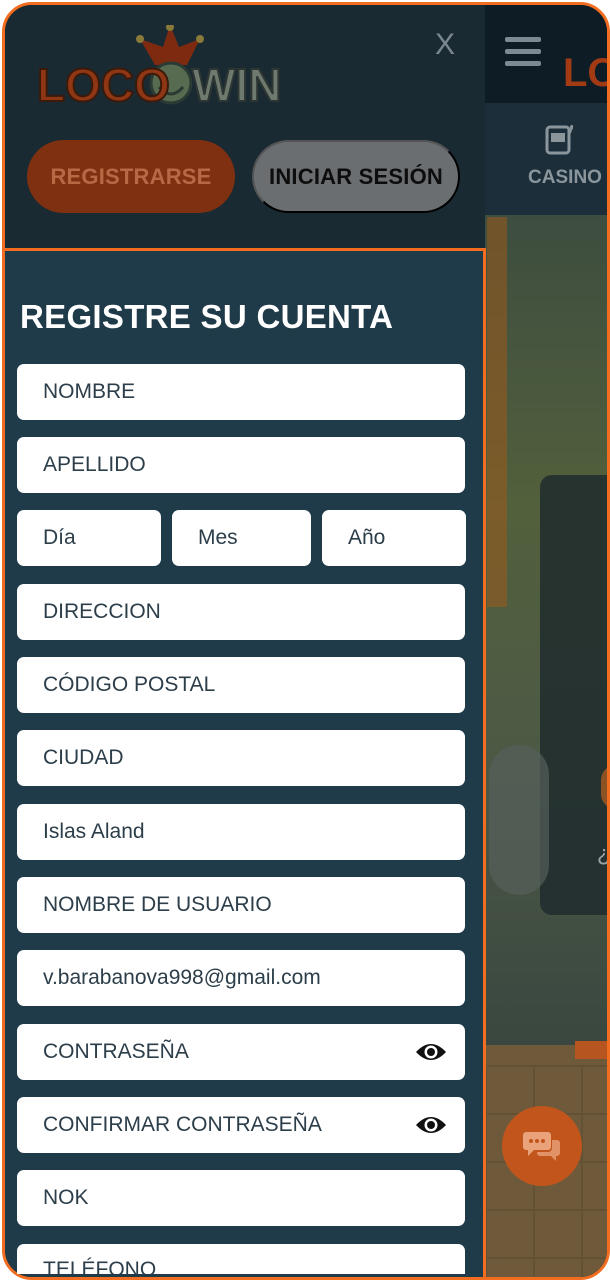 The image size is (610, 1280). Describe the element at coordinates (241, 1198) in the screenshot. I see `currency-select: NOK` at that location.